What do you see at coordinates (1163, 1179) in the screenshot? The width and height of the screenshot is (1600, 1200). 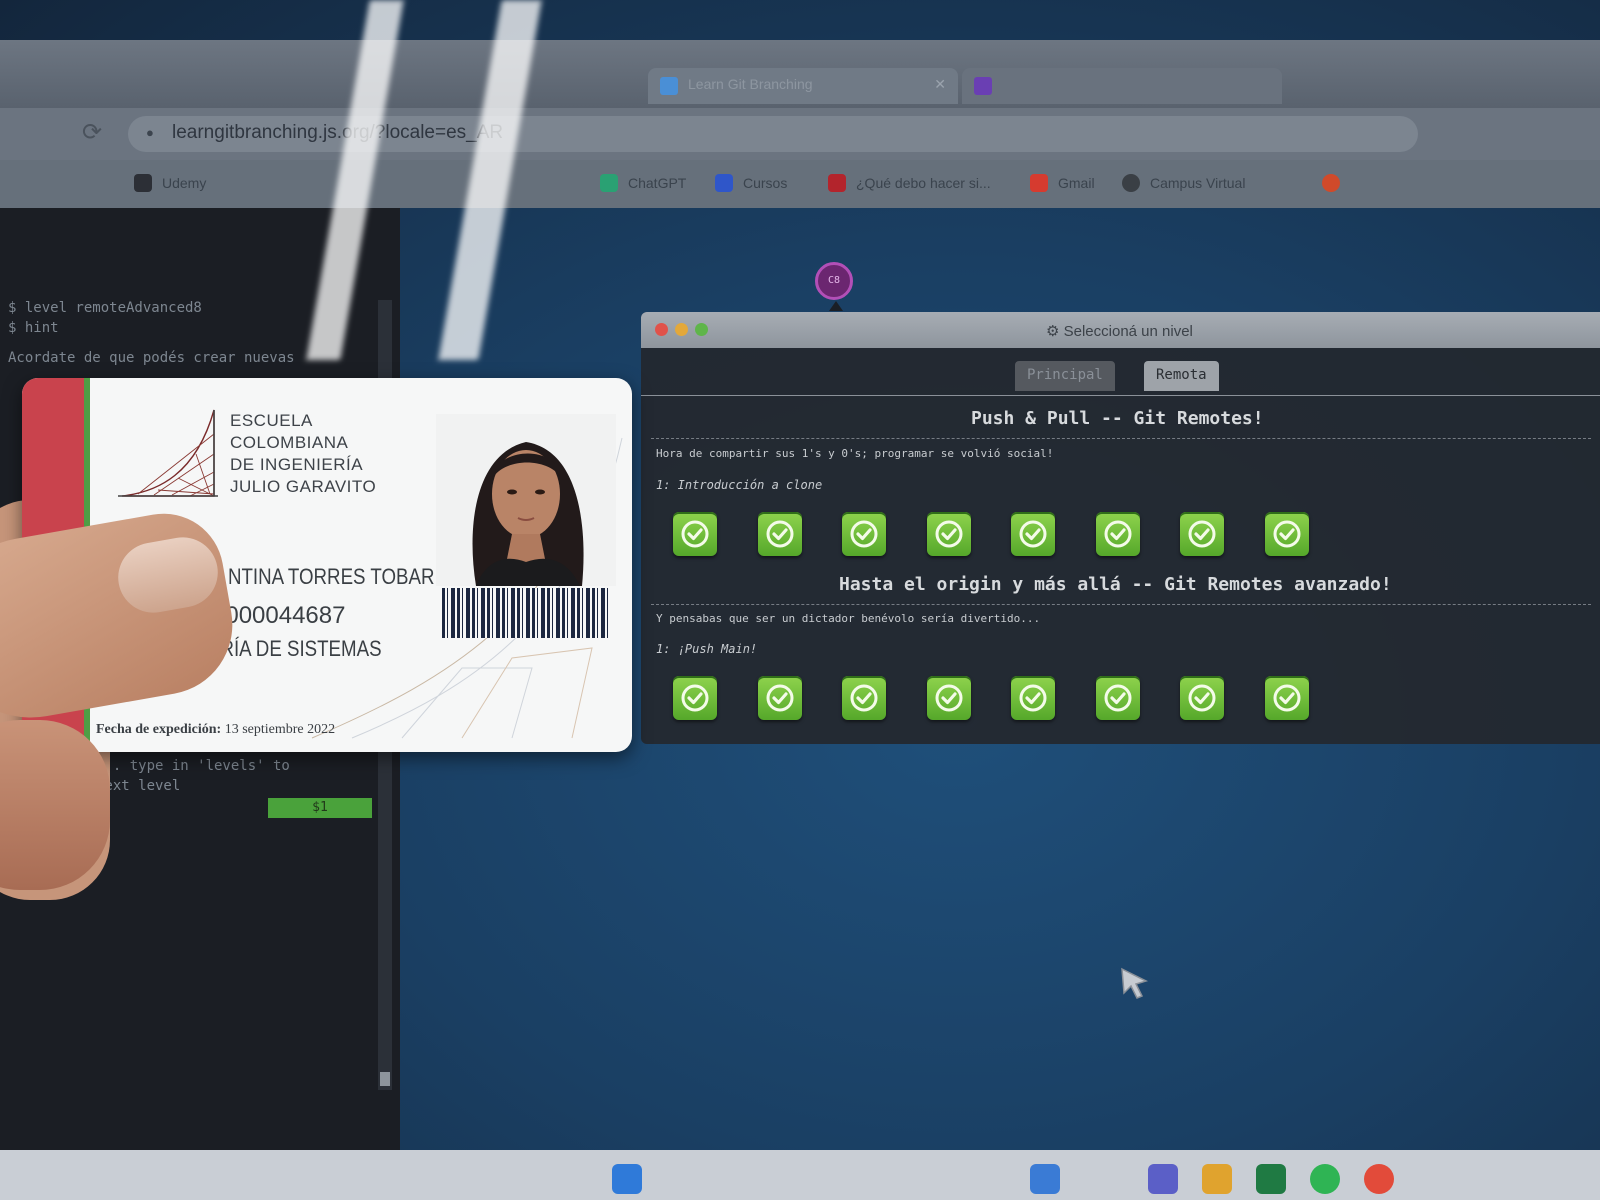 I see `teams-icon` at bounding box center [1163, 1179].